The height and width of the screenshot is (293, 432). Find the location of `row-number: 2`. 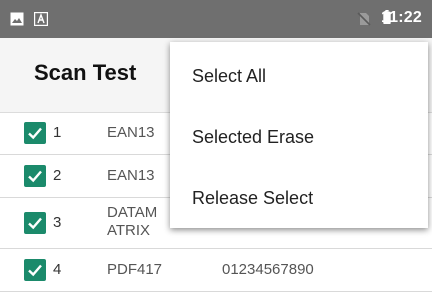

row-number: 2 is located at coordinates (57, 175).